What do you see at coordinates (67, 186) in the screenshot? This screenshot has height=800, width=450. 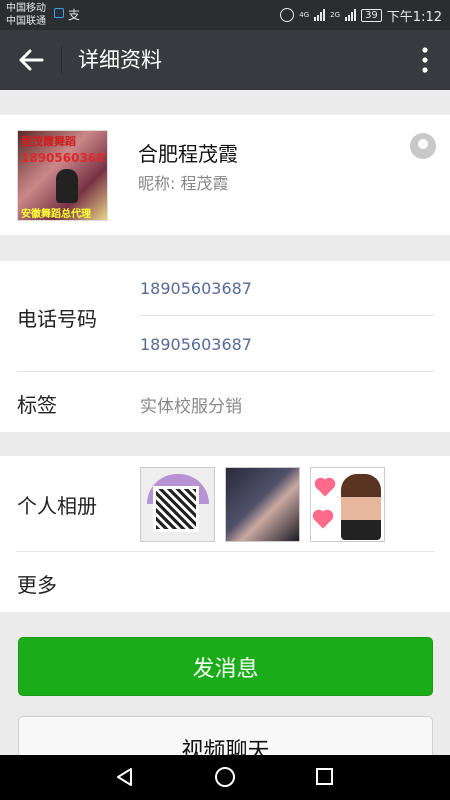 I see `avatar-figure` at bounding box center [67, 186].